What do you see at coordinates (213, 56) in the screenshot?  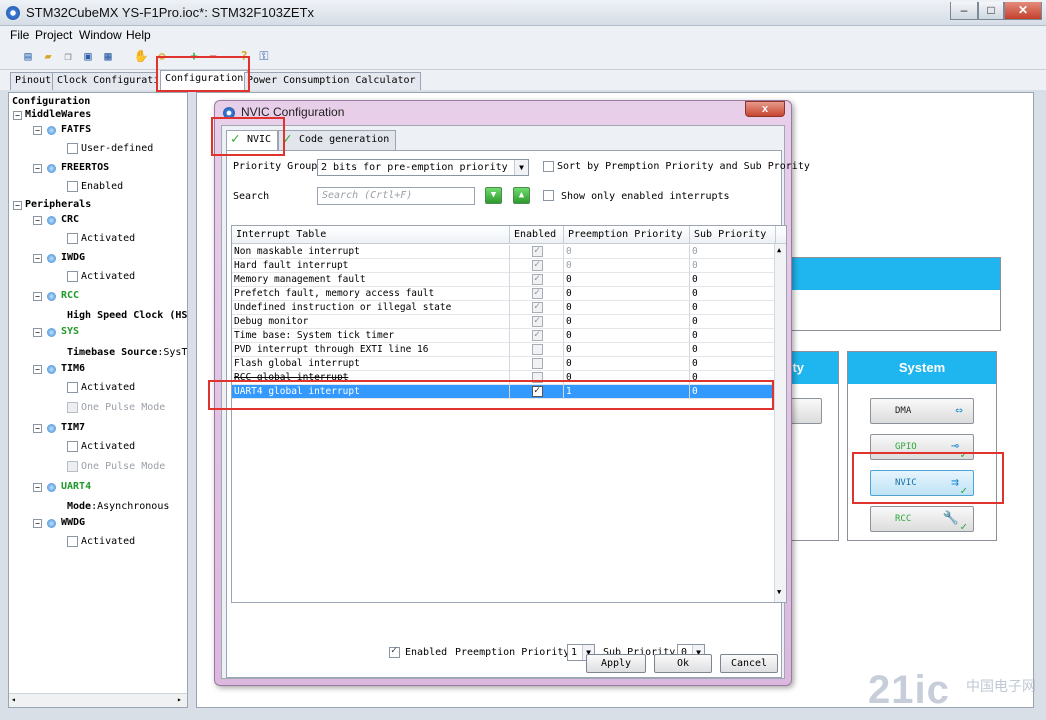 I see `zoom-out-icon: −` at bounding box center [213, 56].